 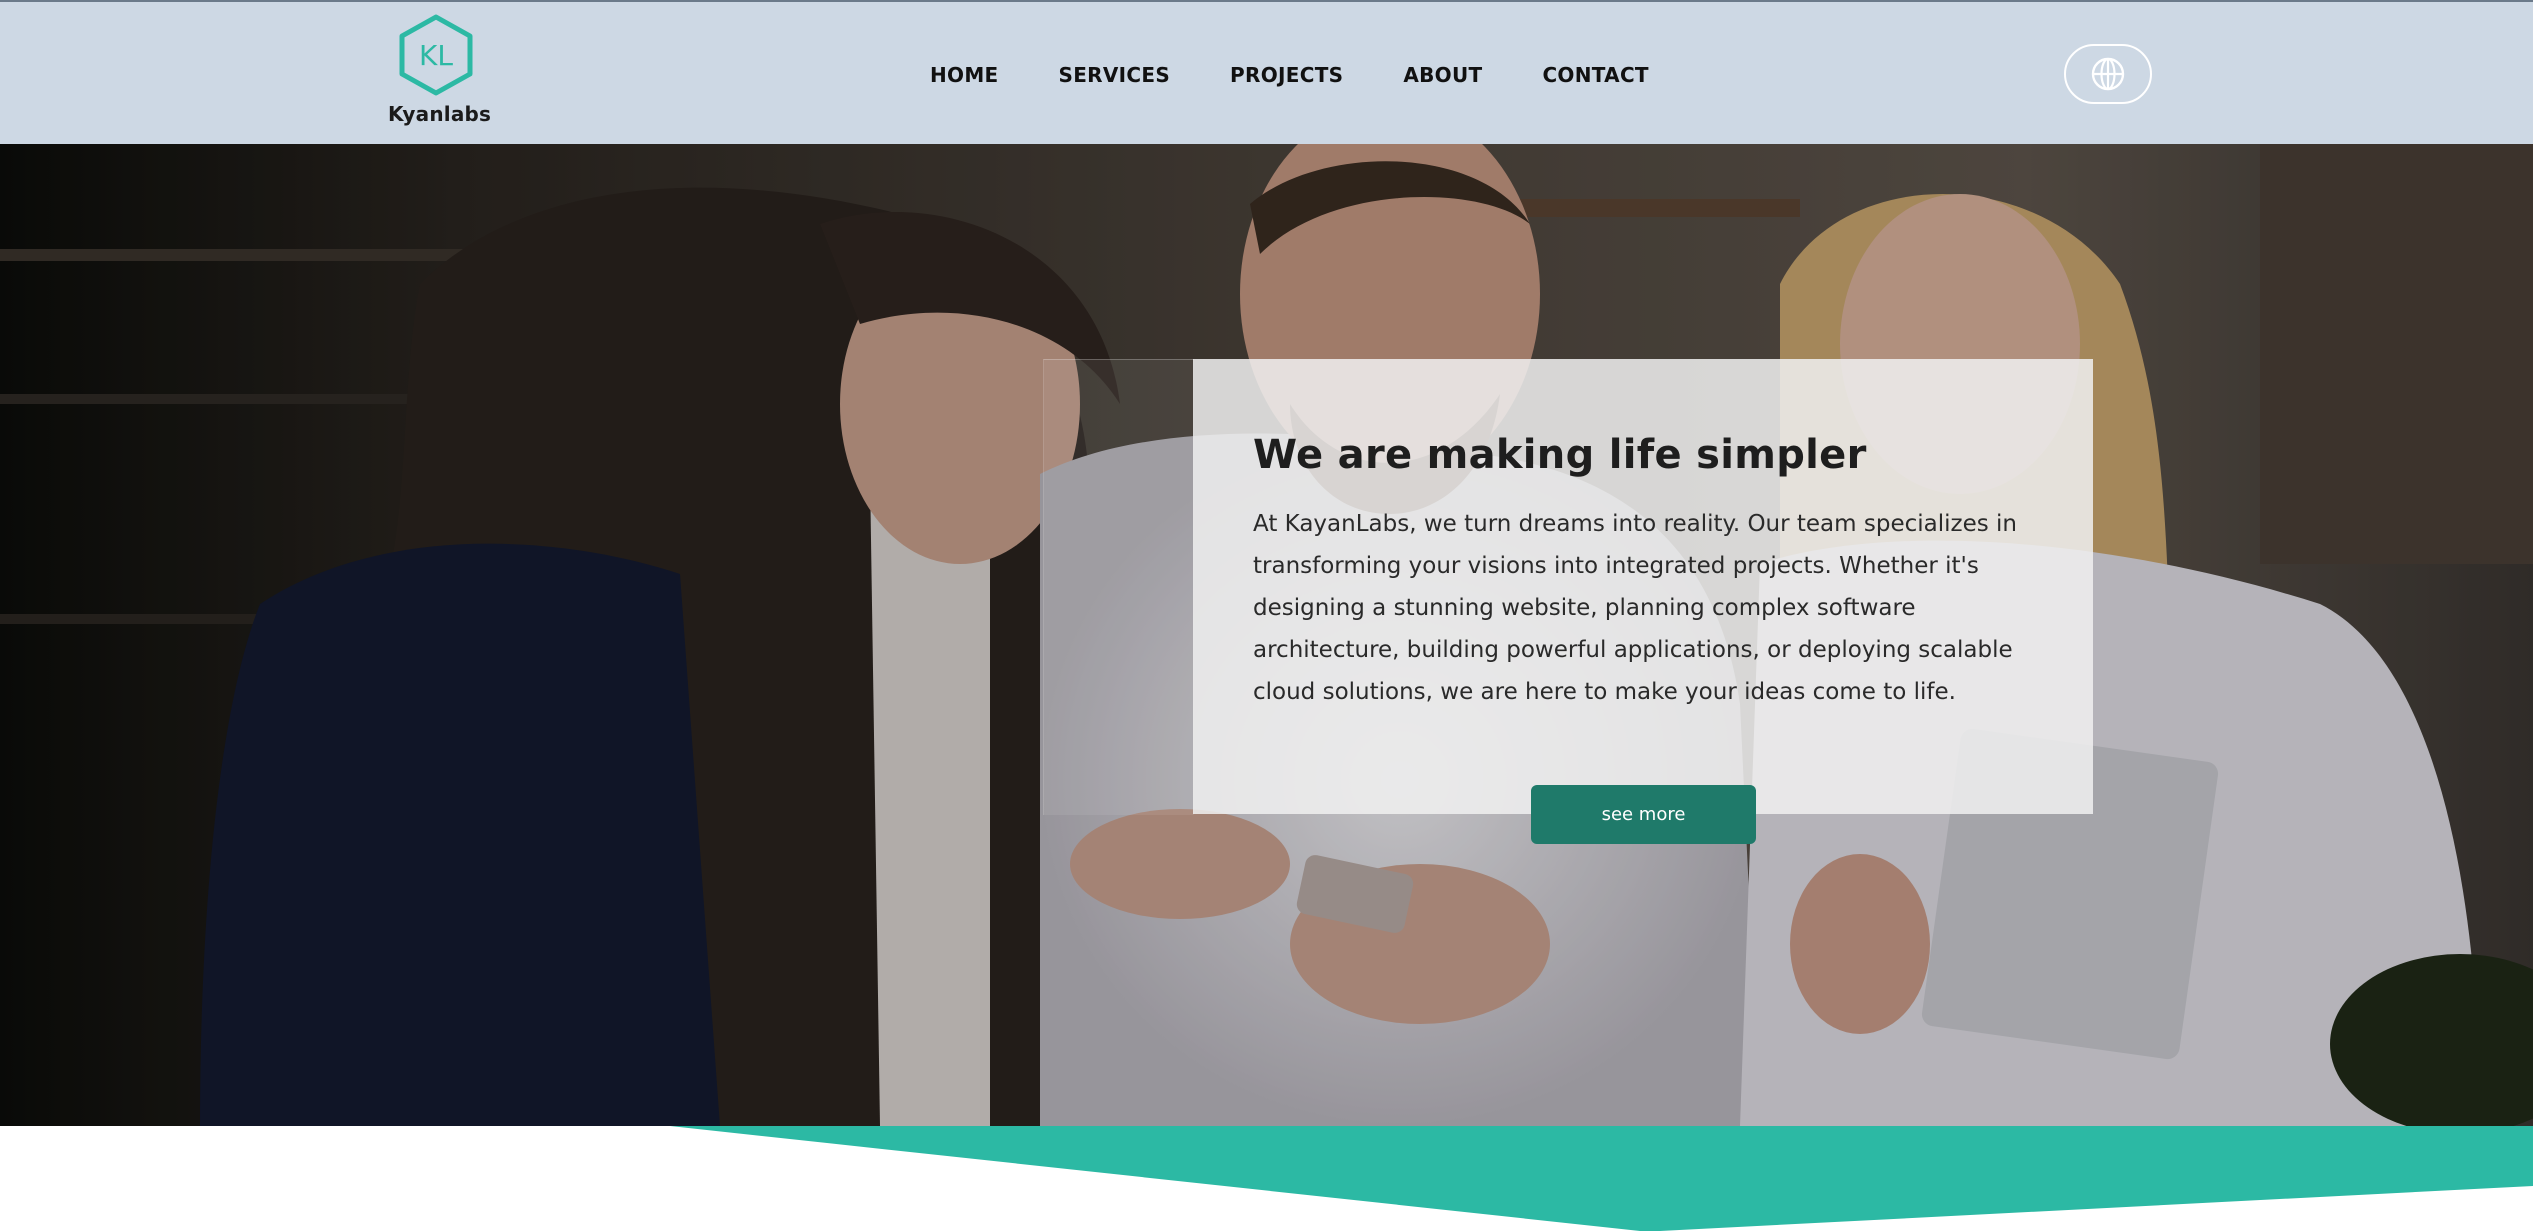 I want to click on nav-services: SERVICES, so click(x=1115, y=75).